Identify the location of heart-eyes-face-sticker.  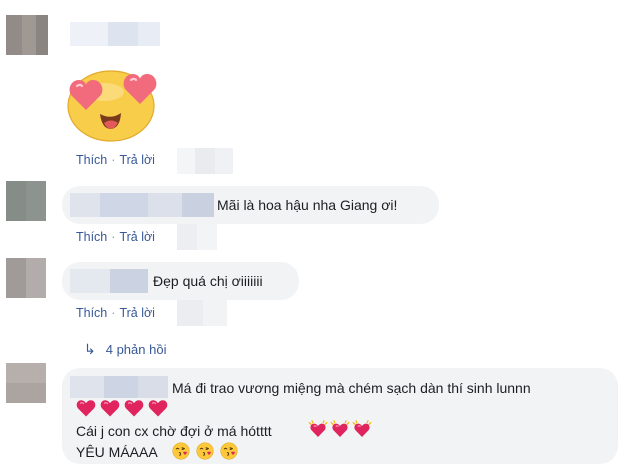
(114, 105).